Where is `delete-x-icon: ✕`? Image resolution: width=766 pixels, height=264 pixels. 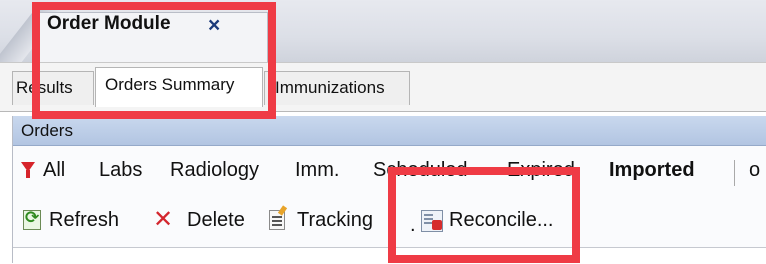
delete-x-icon: ✕ is located at coordinates (163, 219).